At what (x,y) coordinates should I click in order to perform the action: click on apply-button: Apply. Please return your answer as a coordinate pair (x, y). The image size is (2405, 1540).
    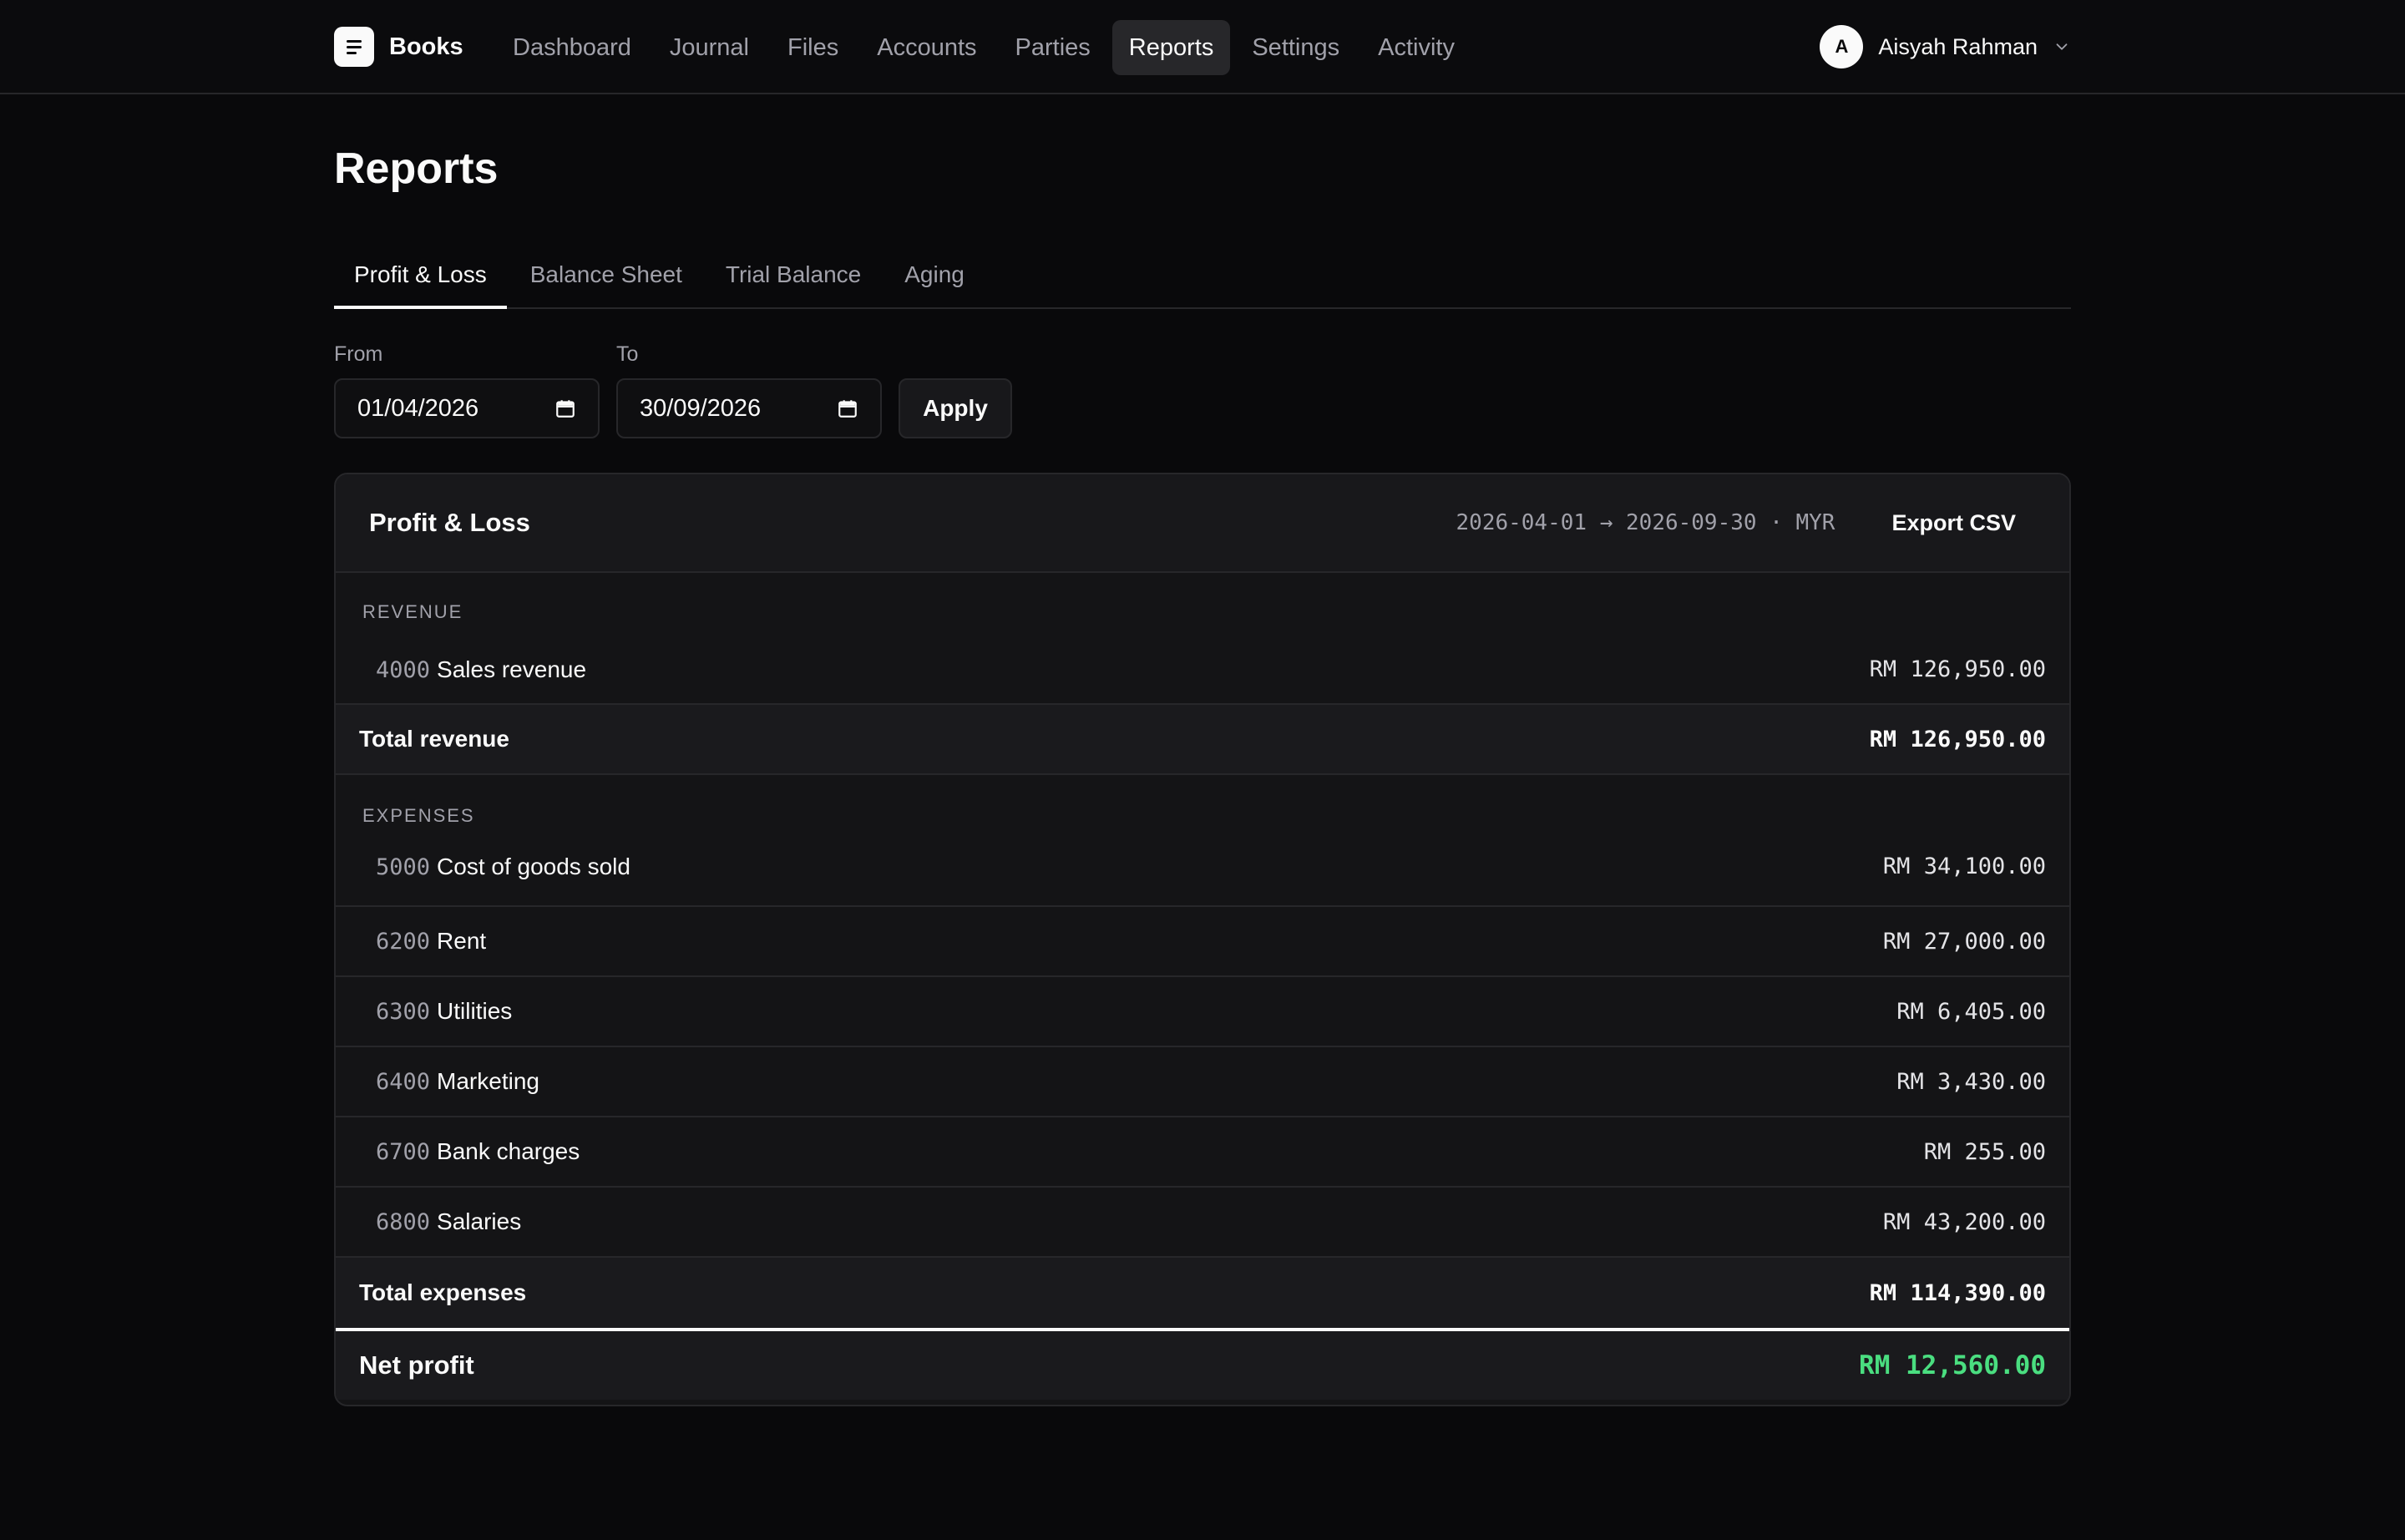
    Looking at the image, I should click on (955, 408).